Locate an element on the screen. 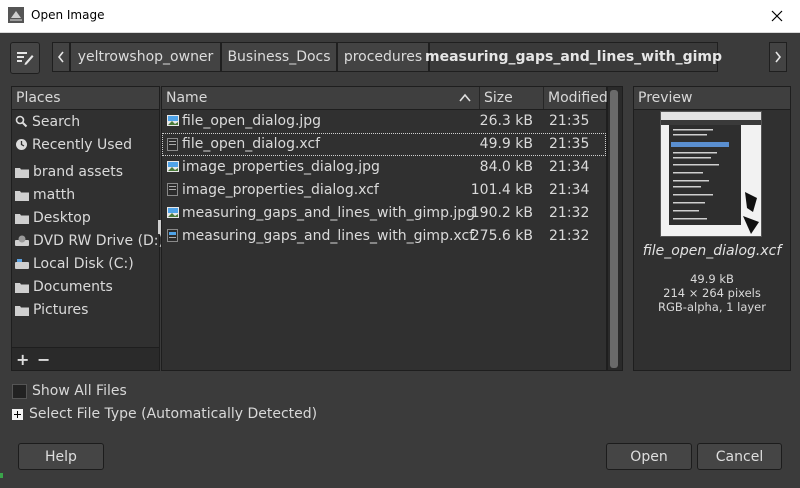 The height and width of the screenshot is (488, 800). chevron-right-icon is located at coordinates (778, 57).